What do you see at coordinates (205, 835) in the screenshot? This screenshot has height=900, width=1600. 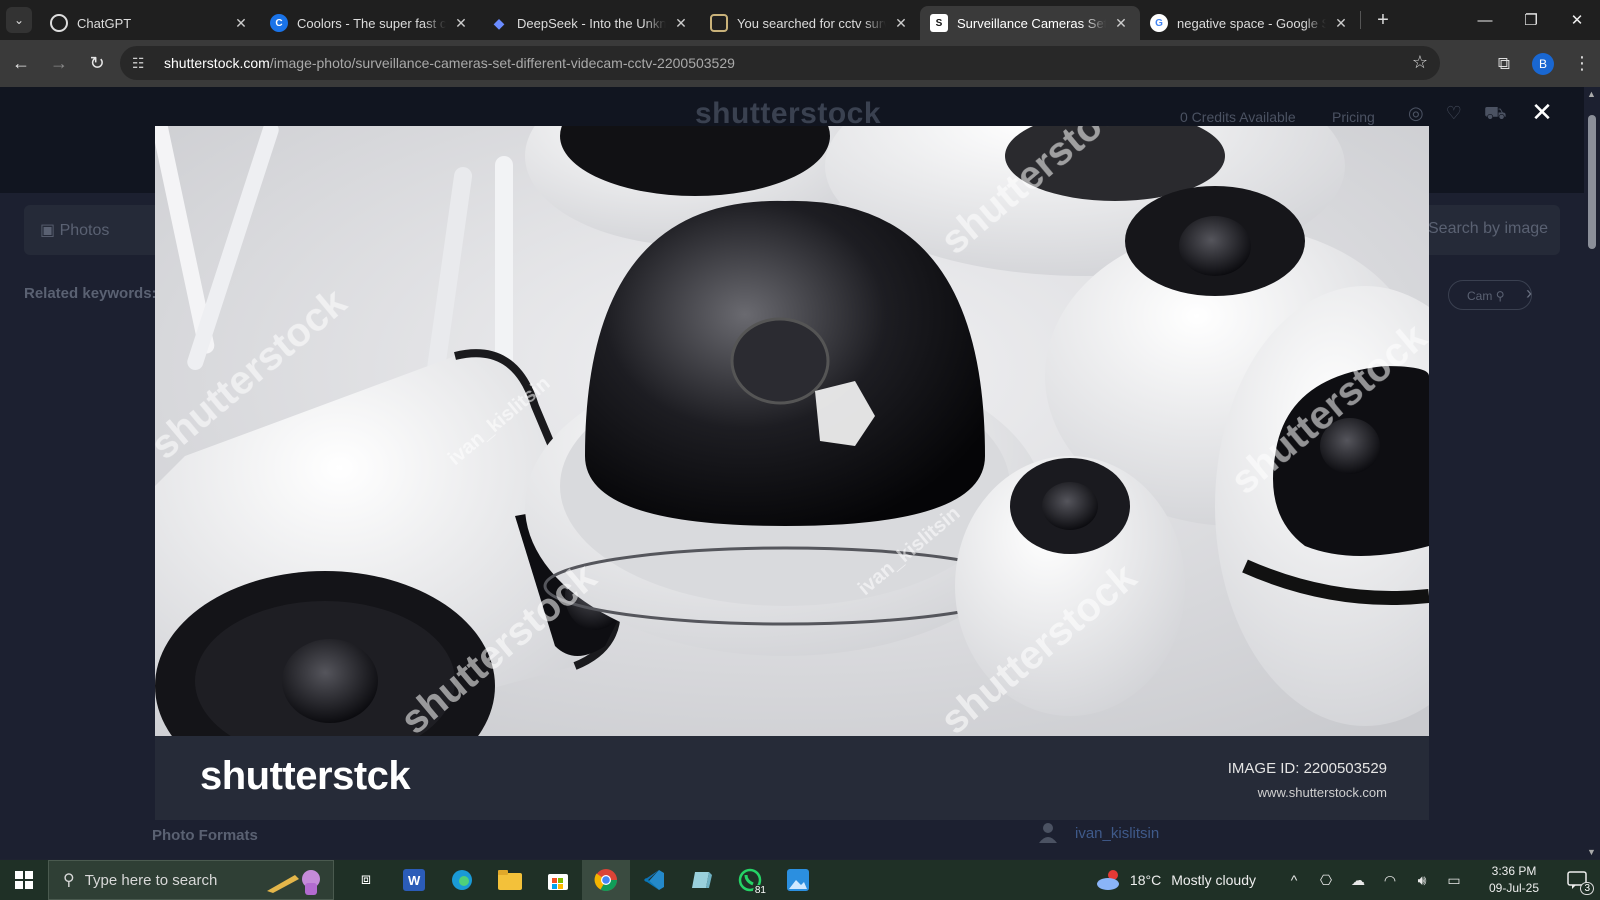 I see `photo-formats-heading: Photo Formats` at bounding box center [205, 835].